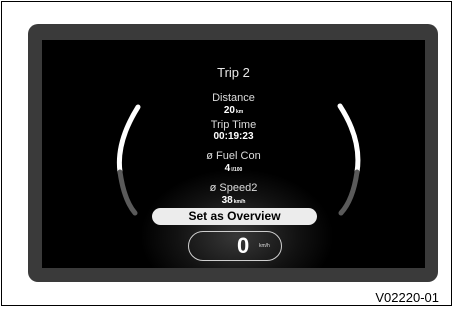 This screenshot has height=309, width=455. I want to click on fuel-con-label: ø Fuel Con, so click(233, 156).